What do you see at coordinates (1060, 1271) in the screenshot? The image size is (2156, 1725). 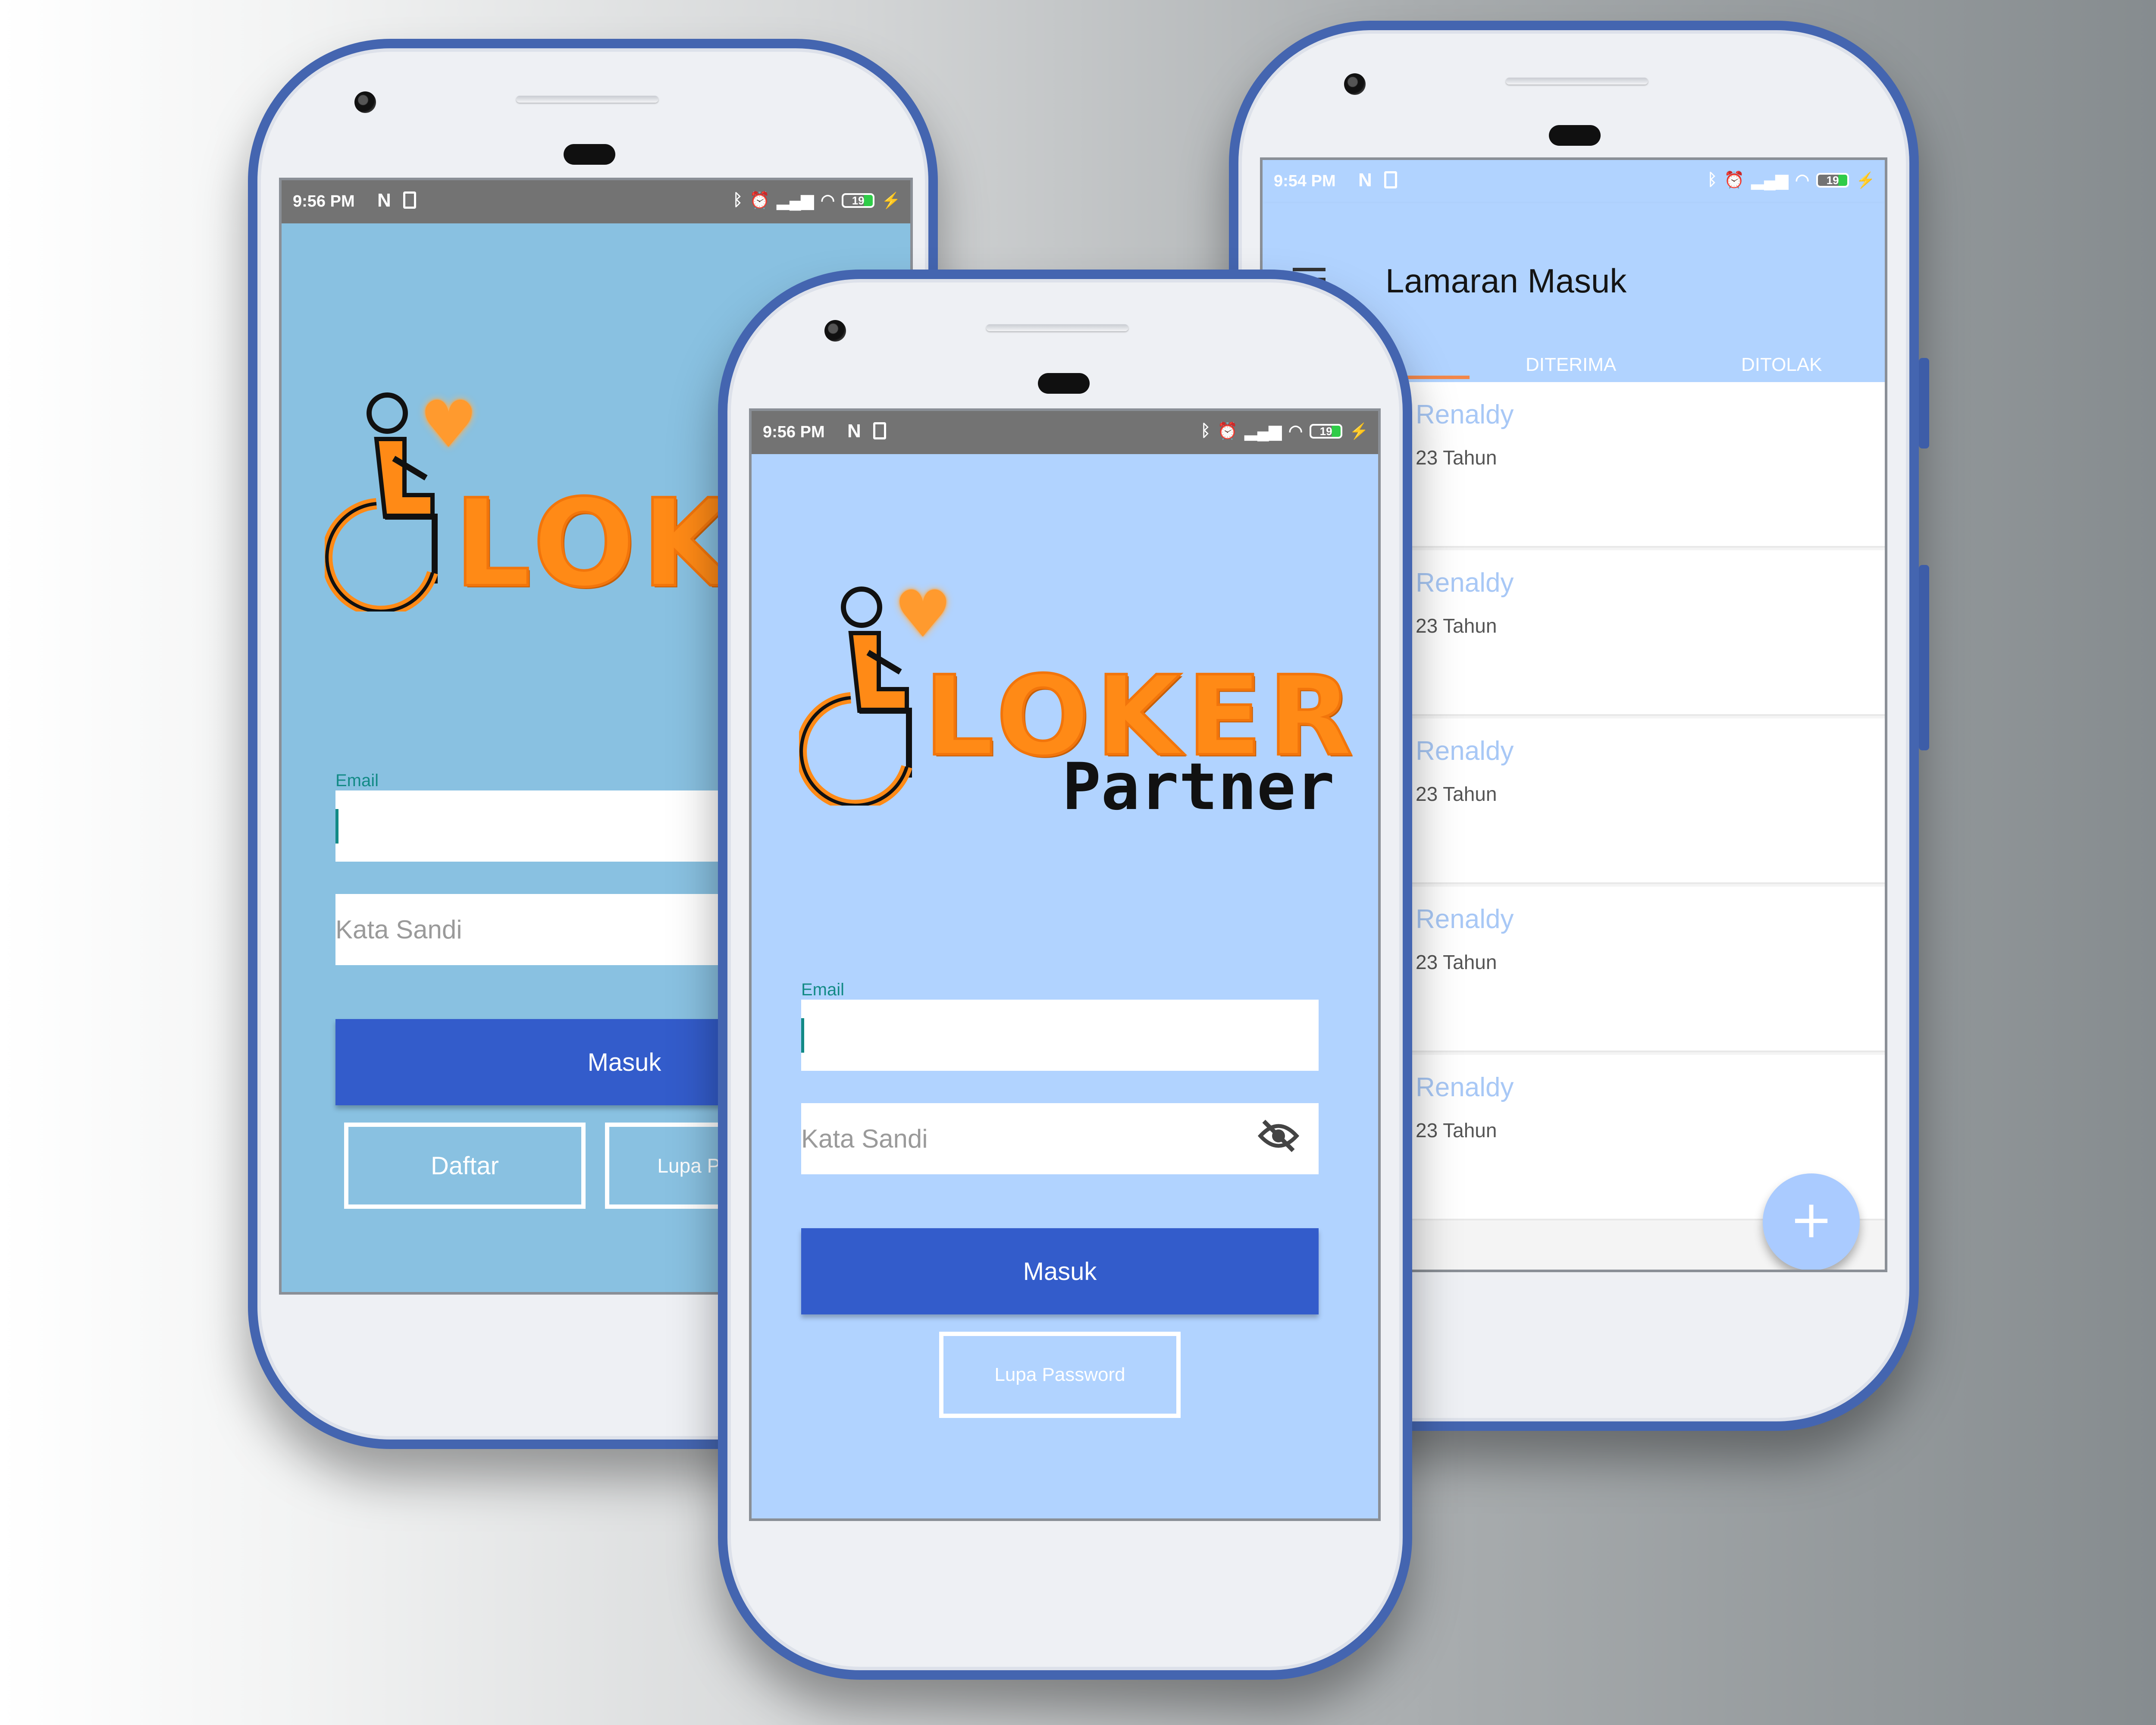 I see `login-button: Masuk` at bounding box center [1060, 1271].